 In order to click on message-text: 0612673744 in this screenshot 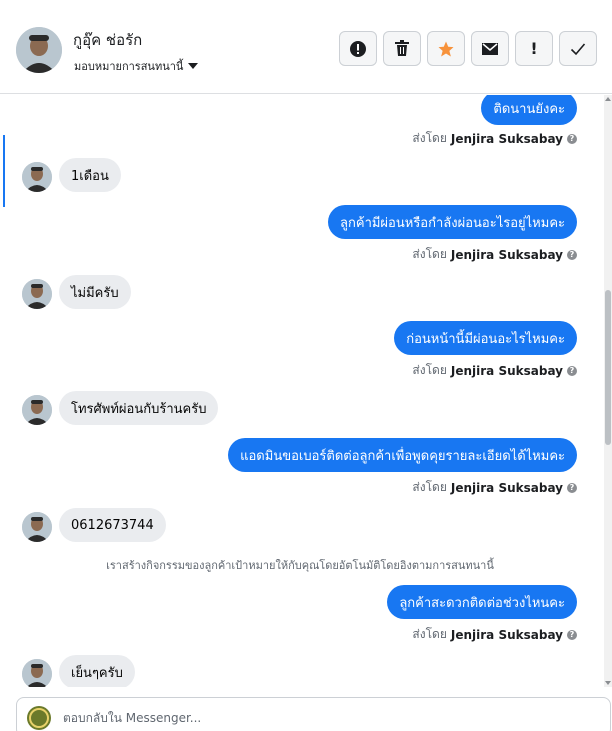, I will do `click(112, 525)`.